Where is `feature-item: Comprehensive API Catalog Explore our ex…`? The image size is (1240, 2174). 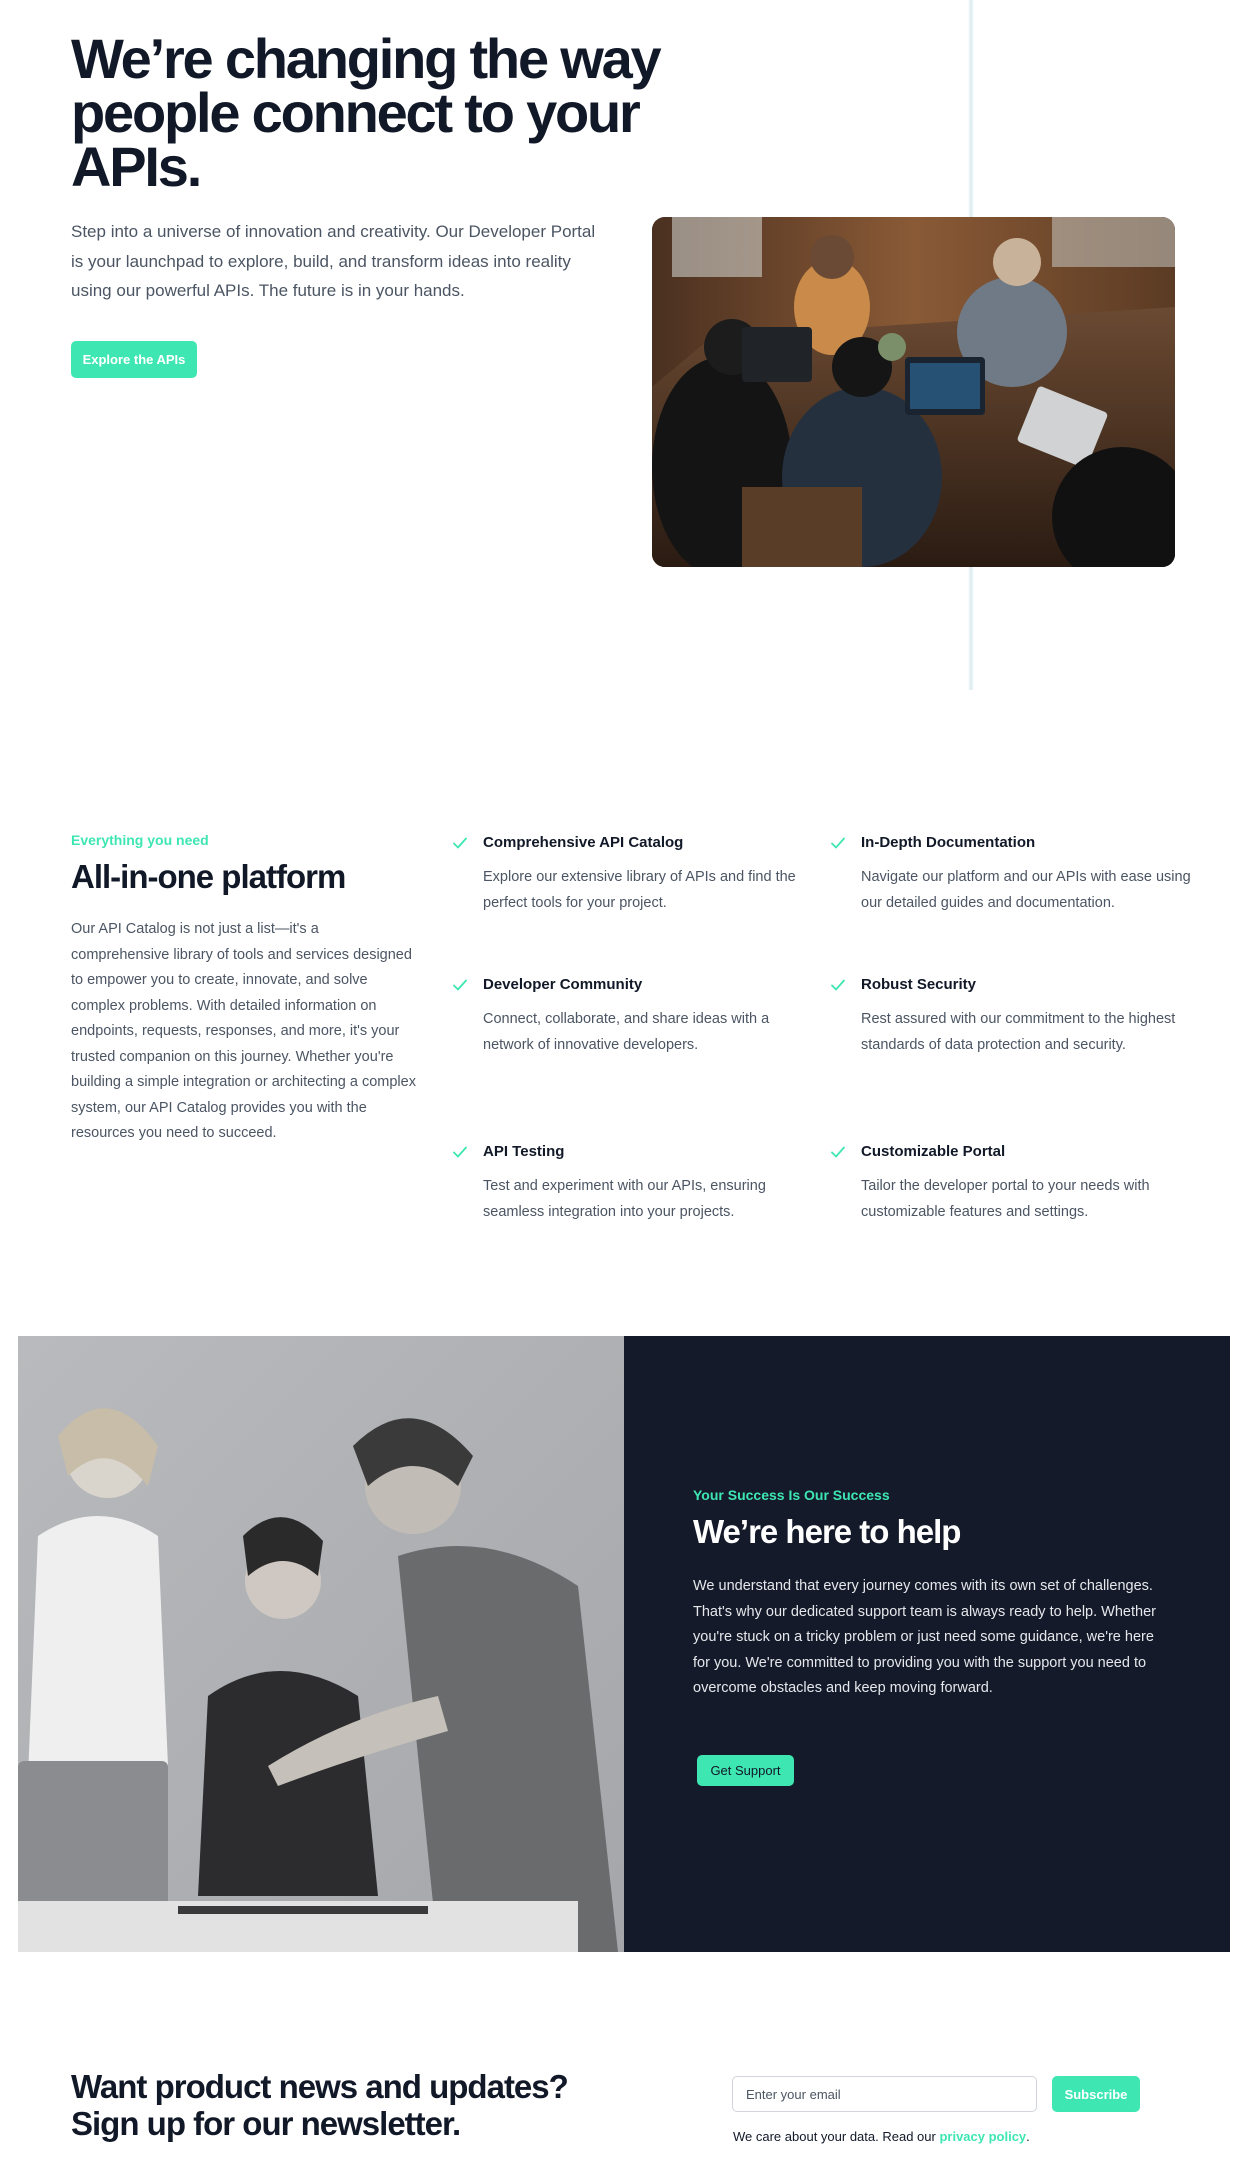 feature-item: Comprehensive API Catalog Explore our ex… is located at coordinates (635, 875).